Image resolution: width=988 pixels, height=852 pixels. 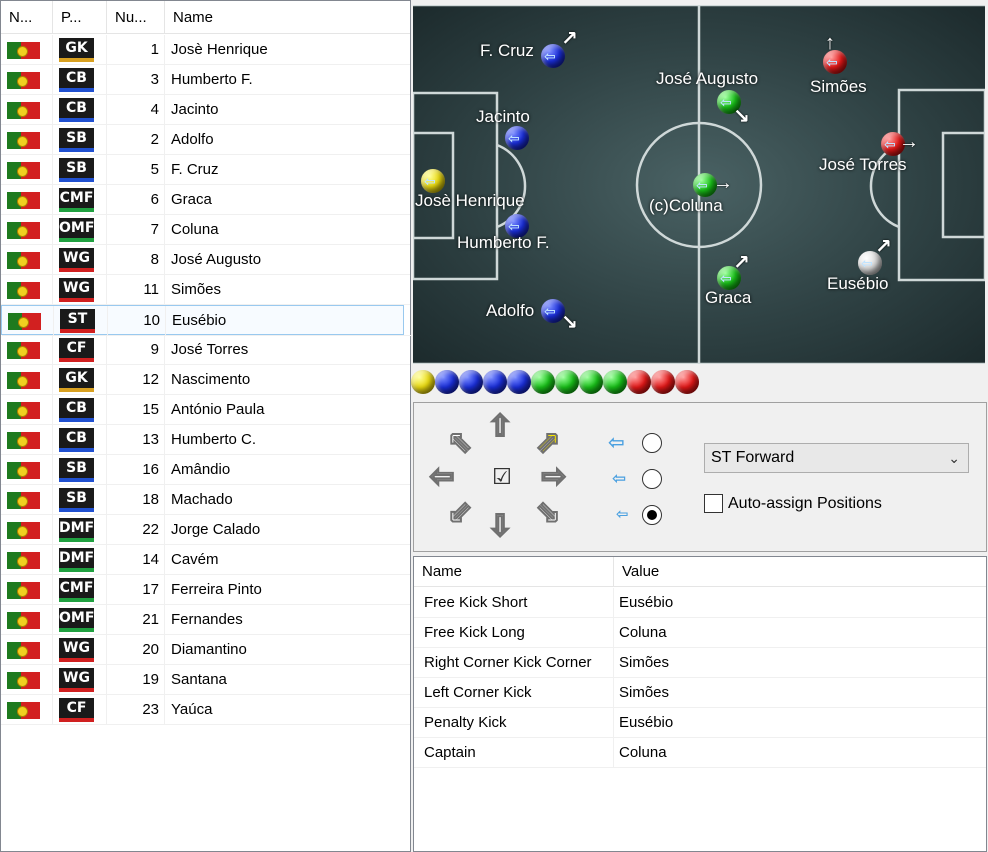 I want to click on kick-radio-medium, so click(x=652, y=479).